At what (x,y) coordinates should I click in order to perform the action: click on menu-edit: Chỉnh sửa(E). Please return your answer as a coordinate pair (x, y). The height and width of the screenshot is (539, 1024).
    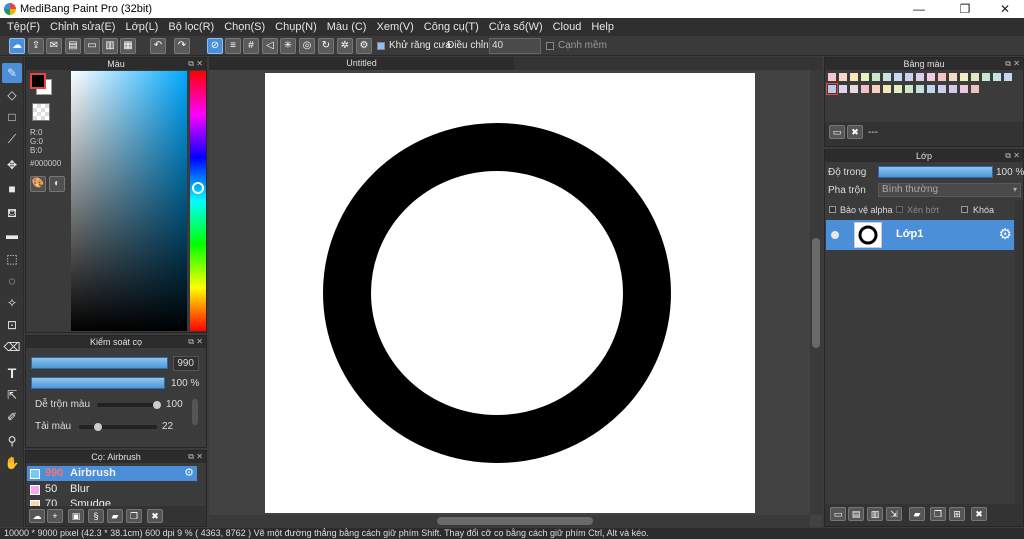
    Looking at the image, I should click on (82, 27).